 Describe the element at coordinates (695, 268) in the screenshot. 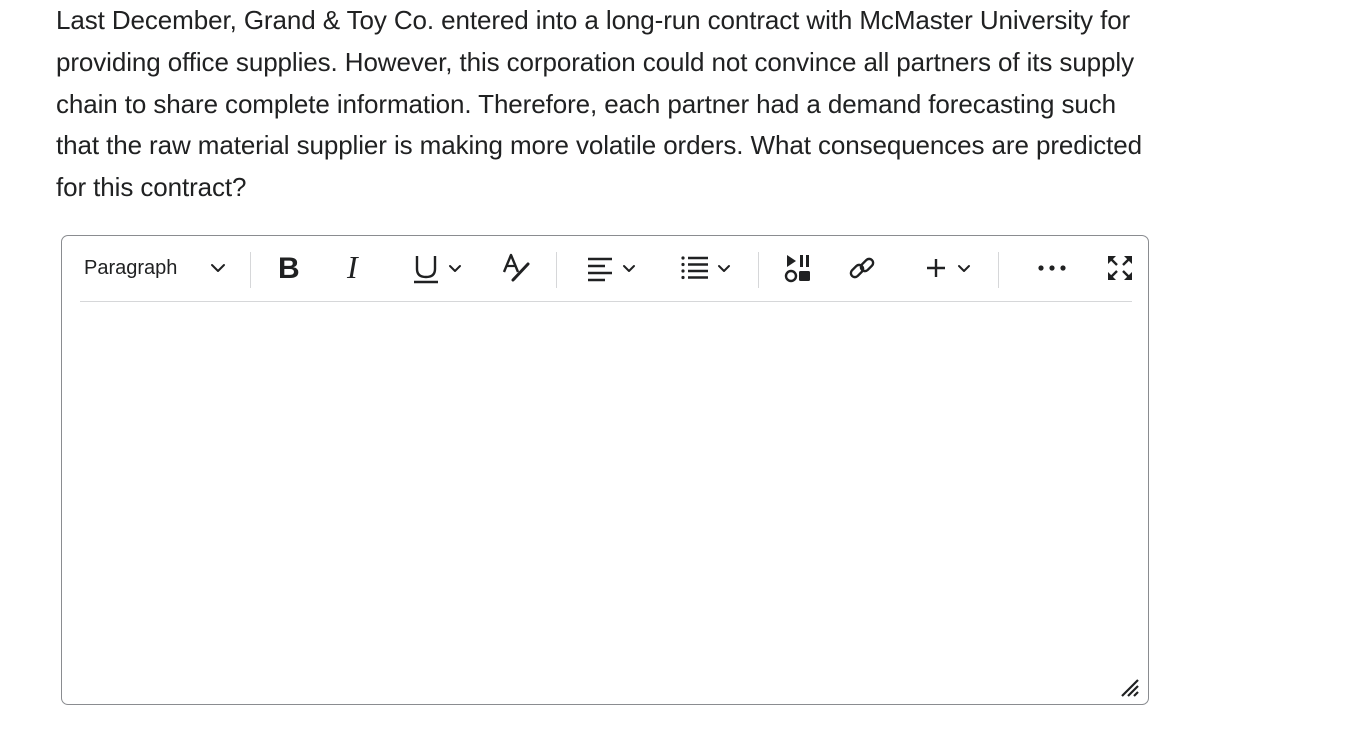

I see `bullet-list-icon` at that location.